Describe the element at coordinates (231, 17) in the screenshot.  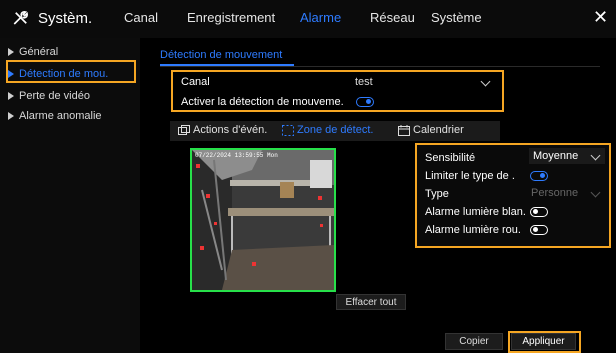
I see `tab-enregistrement: Enregistrement` at that location.